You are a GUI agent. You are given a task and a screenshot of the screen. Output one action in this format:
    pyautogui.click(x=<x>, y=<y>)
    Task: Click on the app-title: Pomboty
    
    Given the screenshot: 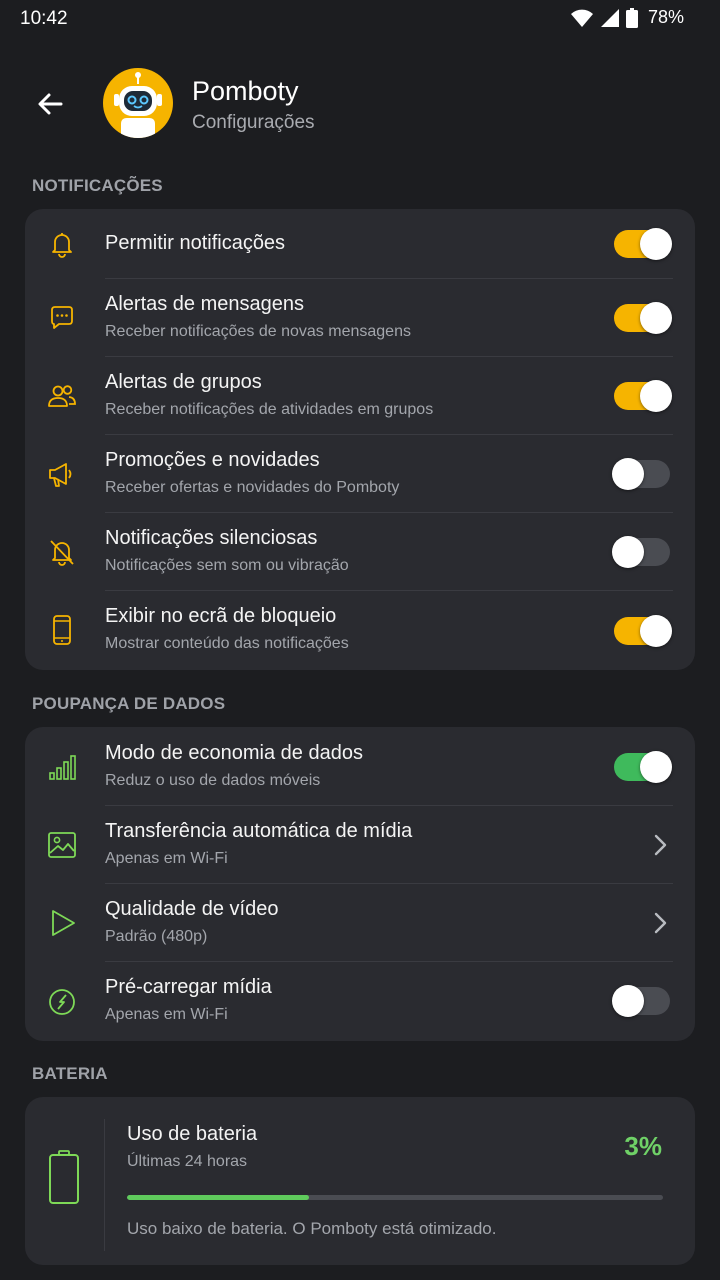 What is the action you would take?
    pyautogui.click(x=245, y=91)
    